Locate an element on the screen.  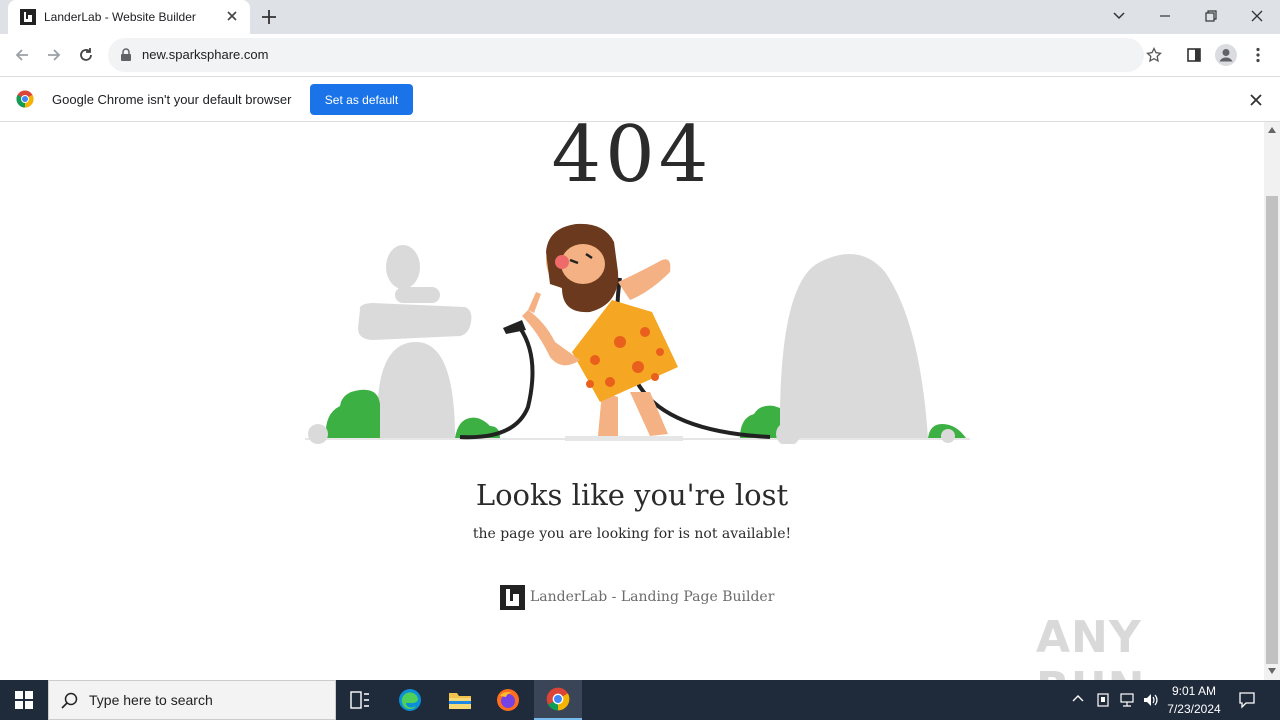
side-panel-button is located at coordinates (1194, 55).